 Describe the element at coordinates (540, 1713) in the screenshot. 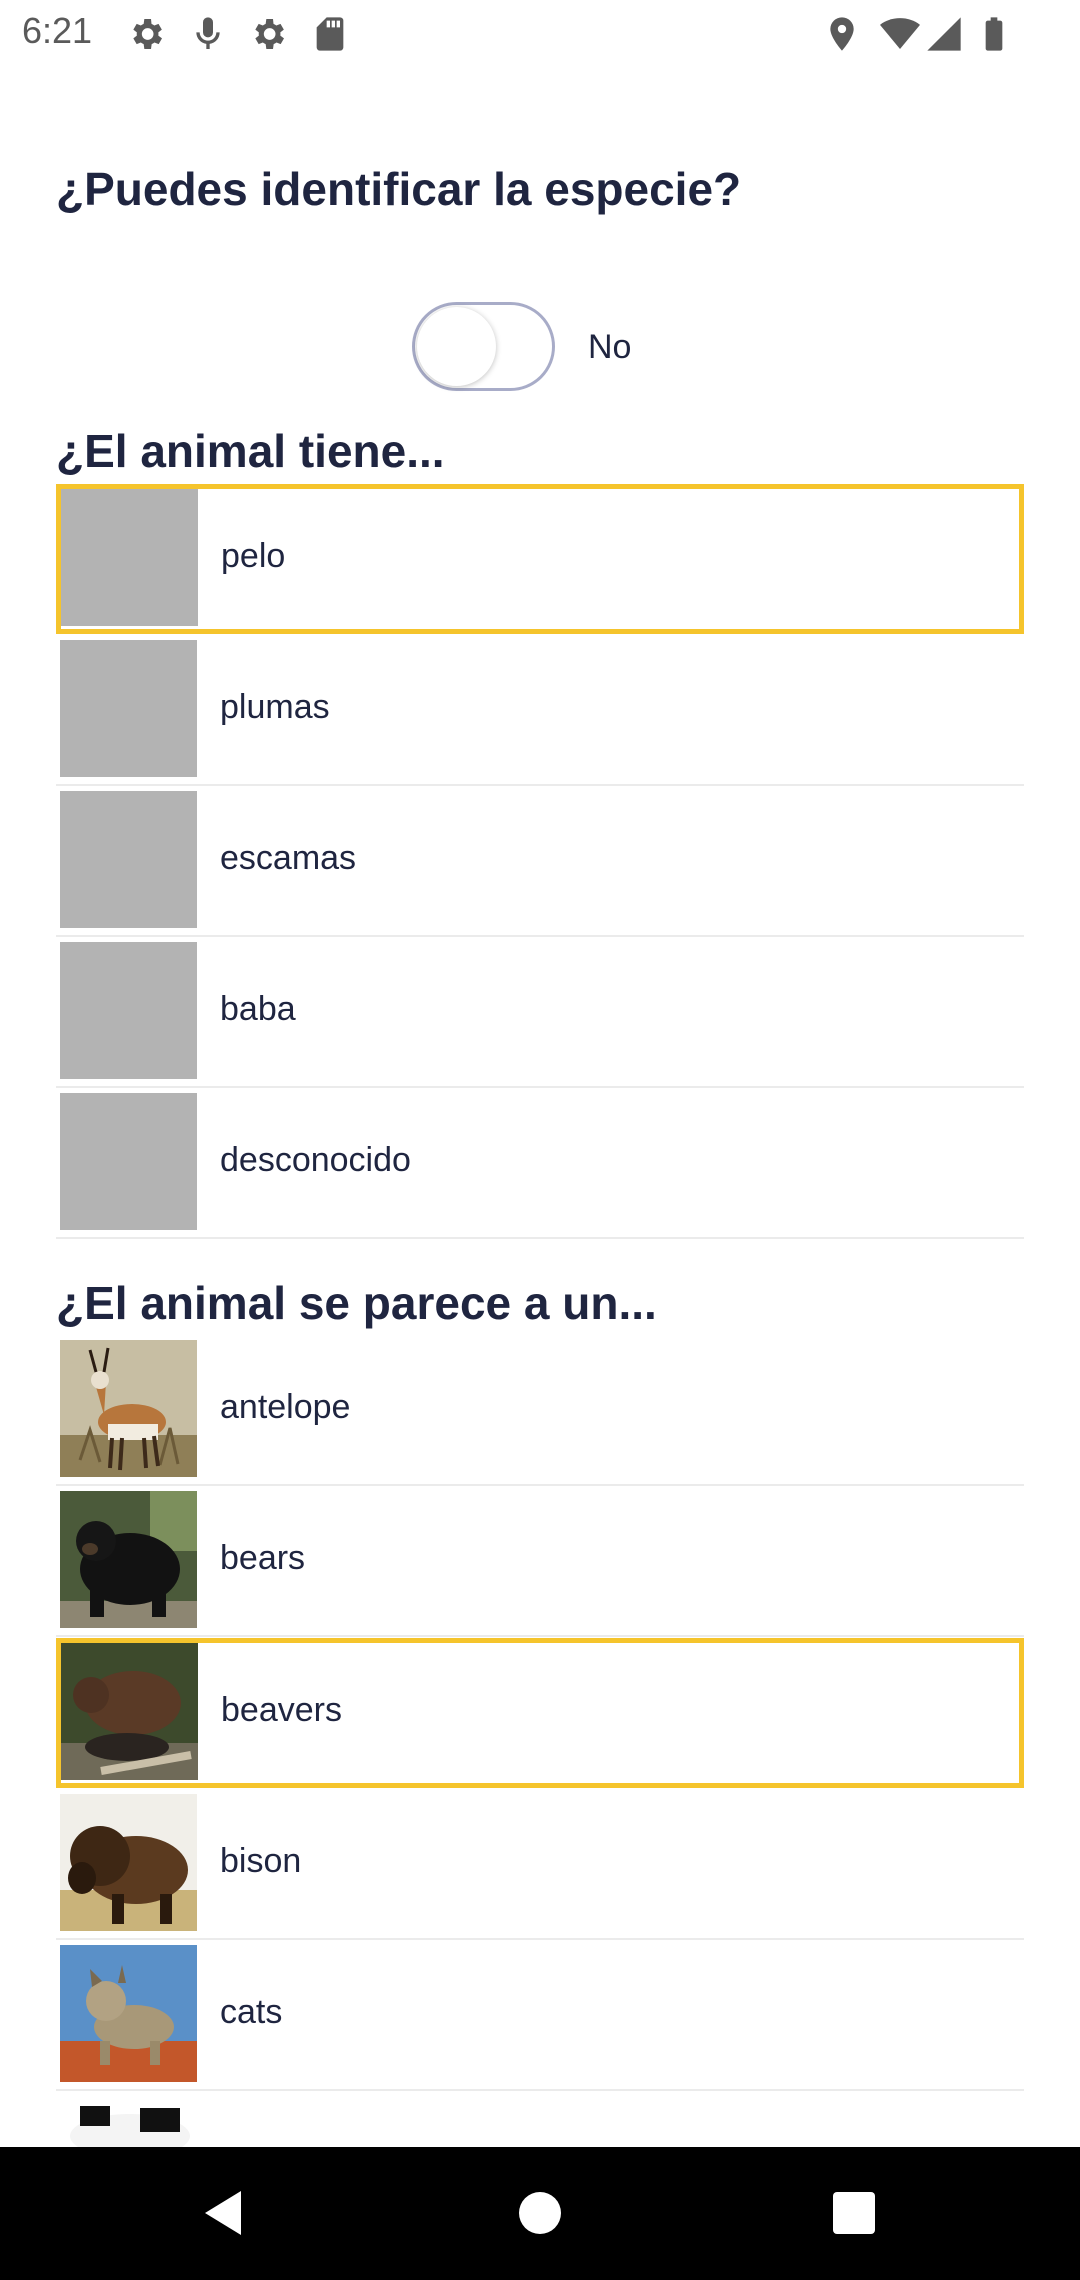

I see `resembles-item-beavers: beavers` at that location.